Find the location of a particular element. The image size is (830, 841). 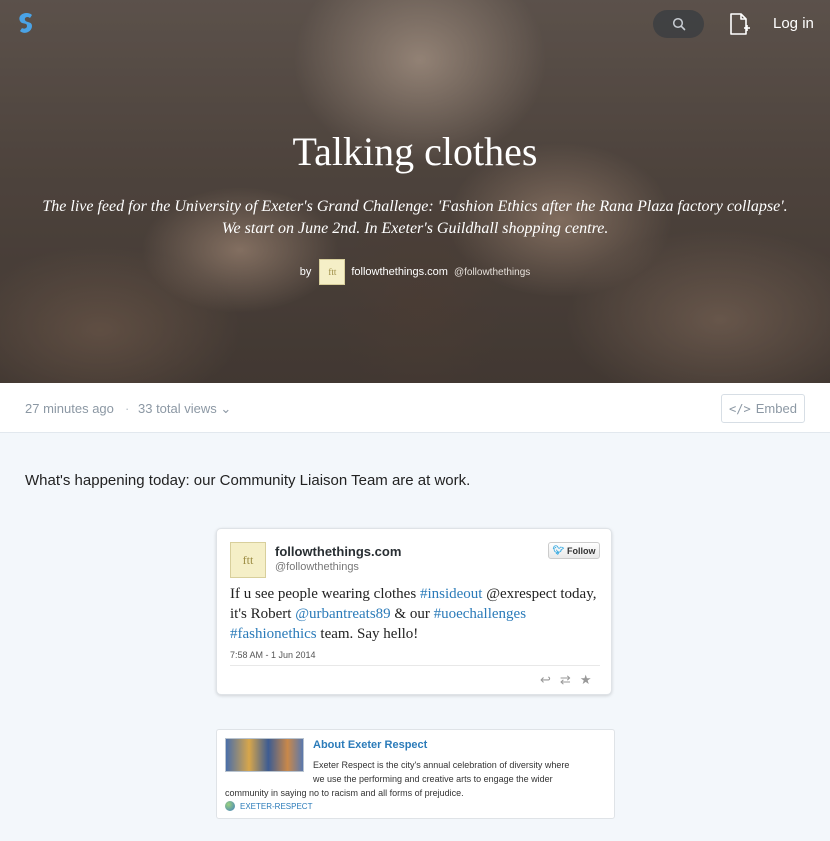

reply-icon: ↩ is located at coordinates (545, 680).